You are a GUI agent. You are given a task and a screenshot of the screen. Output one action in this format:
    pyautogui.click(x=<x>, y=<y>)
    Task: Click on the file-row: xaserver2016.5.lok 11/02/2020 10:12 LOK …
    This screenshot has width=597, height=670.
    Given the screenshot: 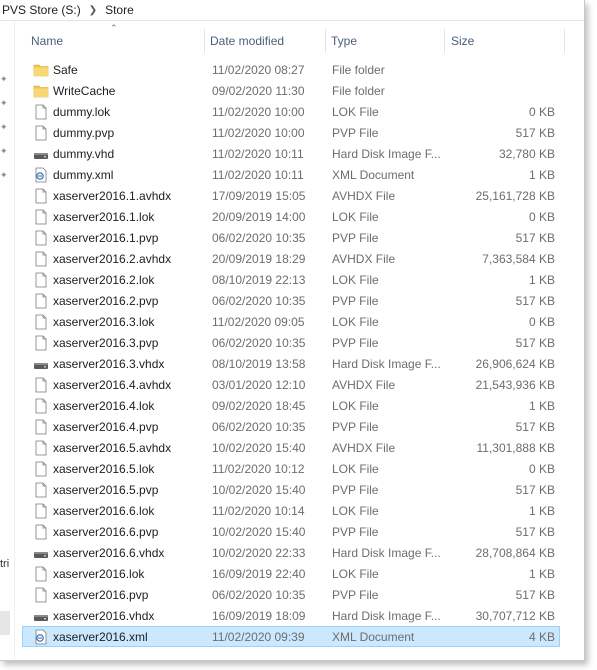 What is the action you would take?
    pyautogui.click(x=291, y=468)
    